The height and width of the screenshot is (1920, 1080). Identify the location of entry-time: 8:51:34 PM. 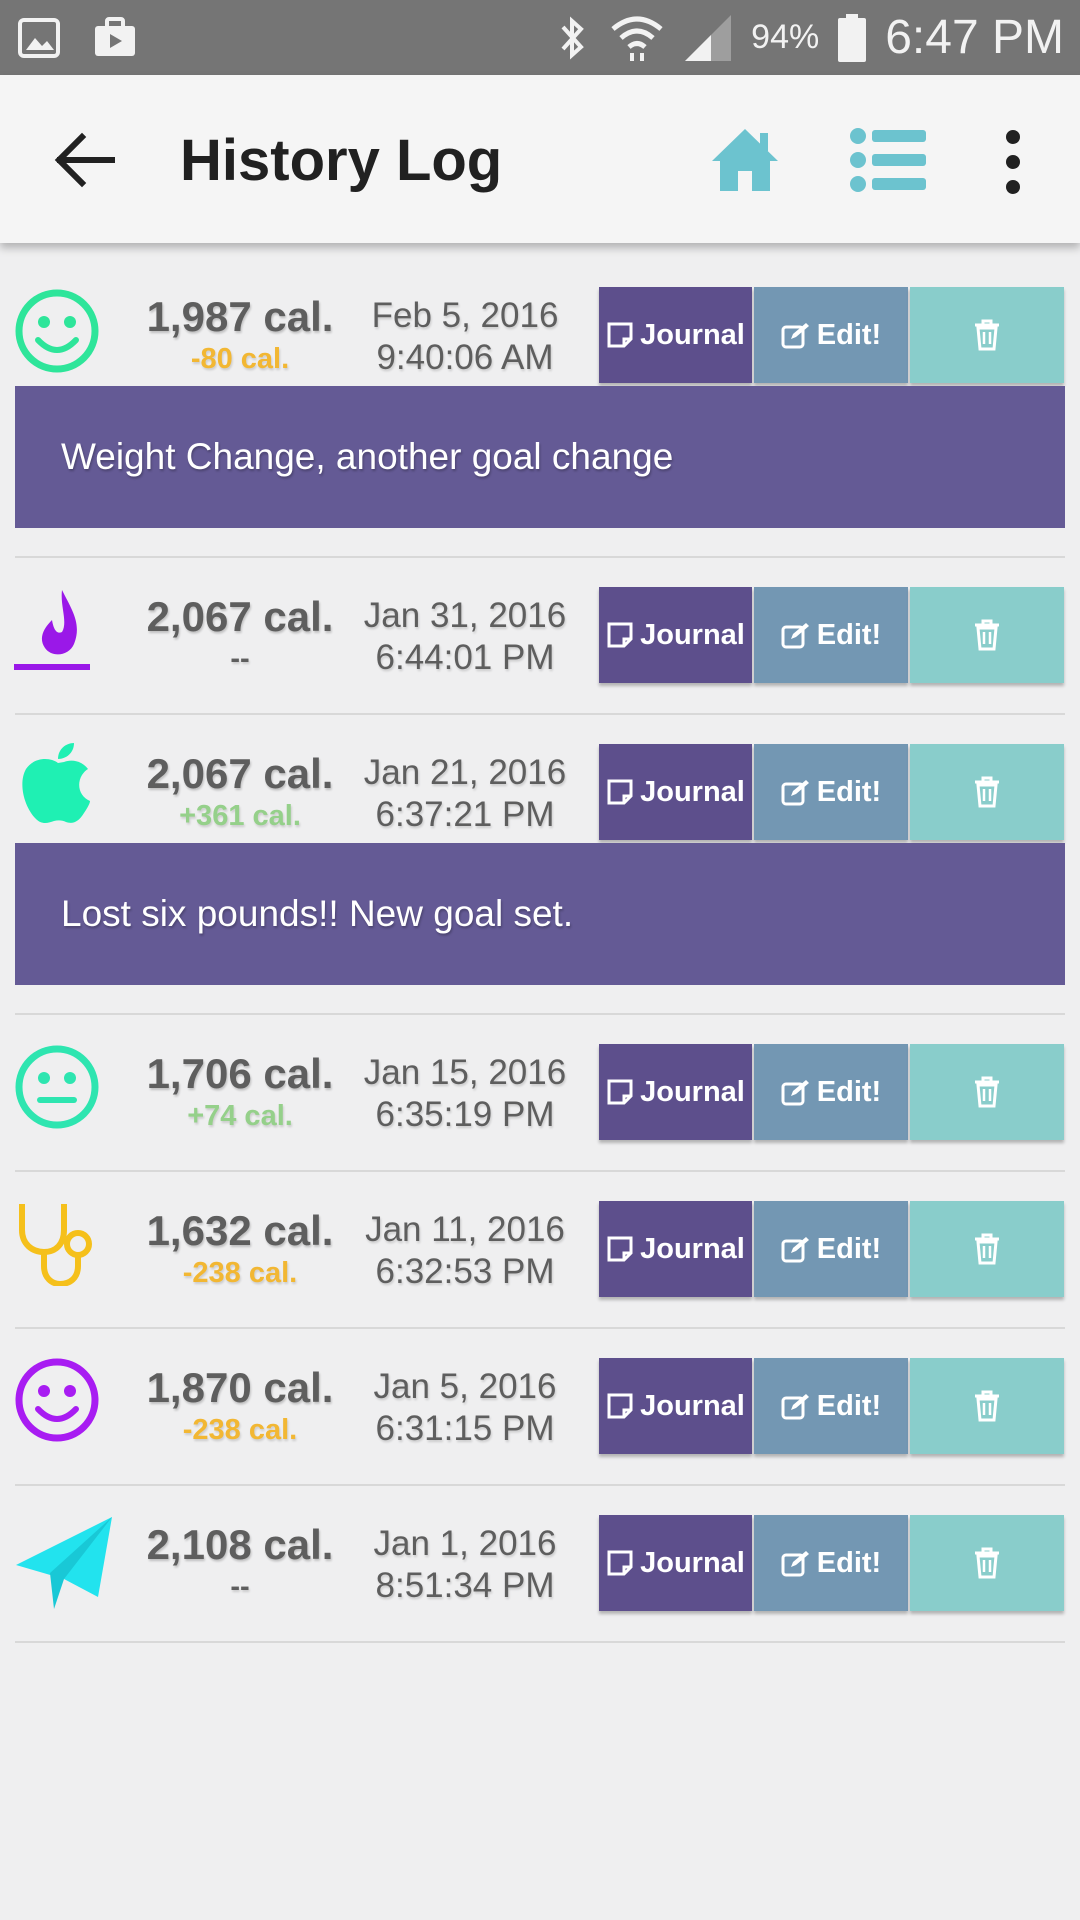
(465, 1585).